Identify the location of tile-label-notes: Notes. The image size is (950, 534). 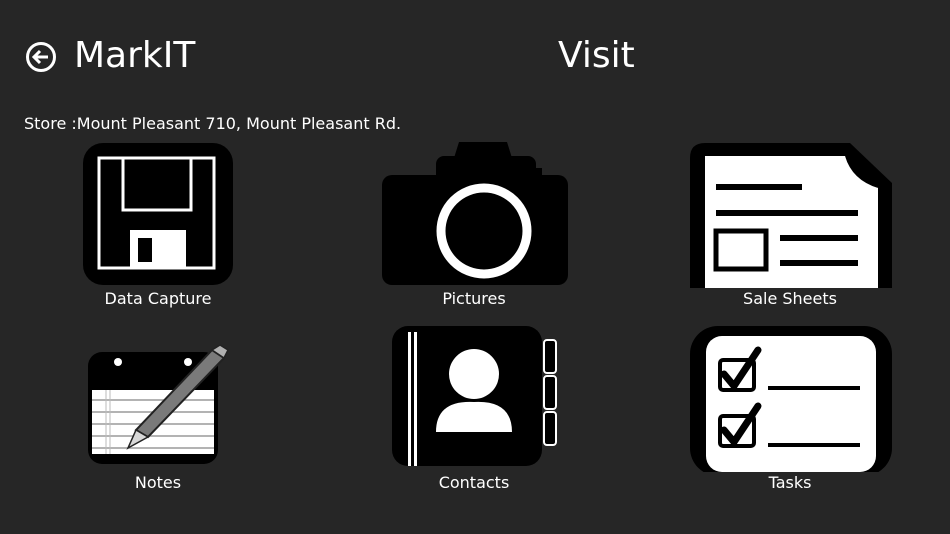
(158, 482).